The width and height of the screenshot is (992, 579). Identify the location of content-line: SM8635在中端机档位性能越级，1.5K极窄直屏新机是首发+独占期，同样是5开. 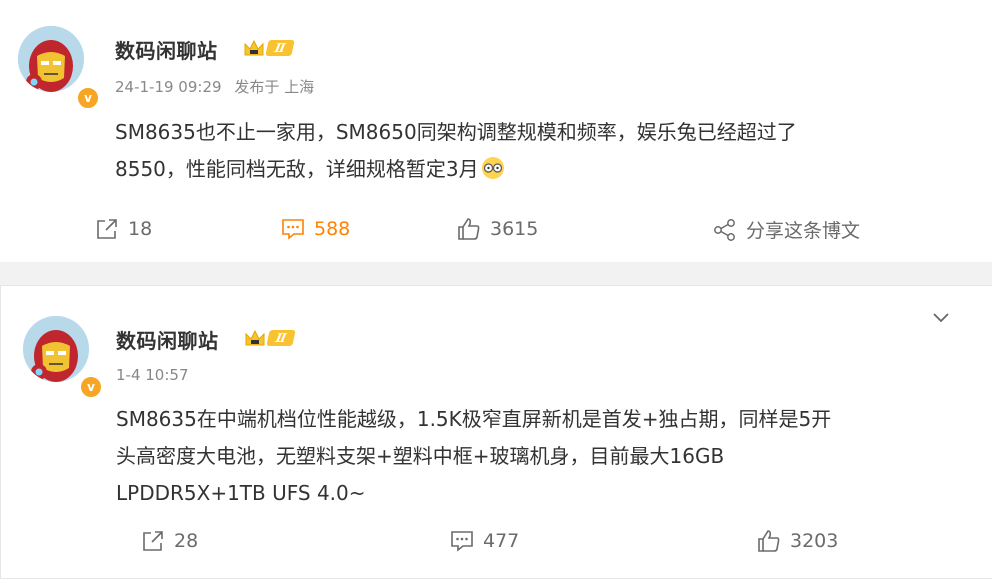
(474, 419).